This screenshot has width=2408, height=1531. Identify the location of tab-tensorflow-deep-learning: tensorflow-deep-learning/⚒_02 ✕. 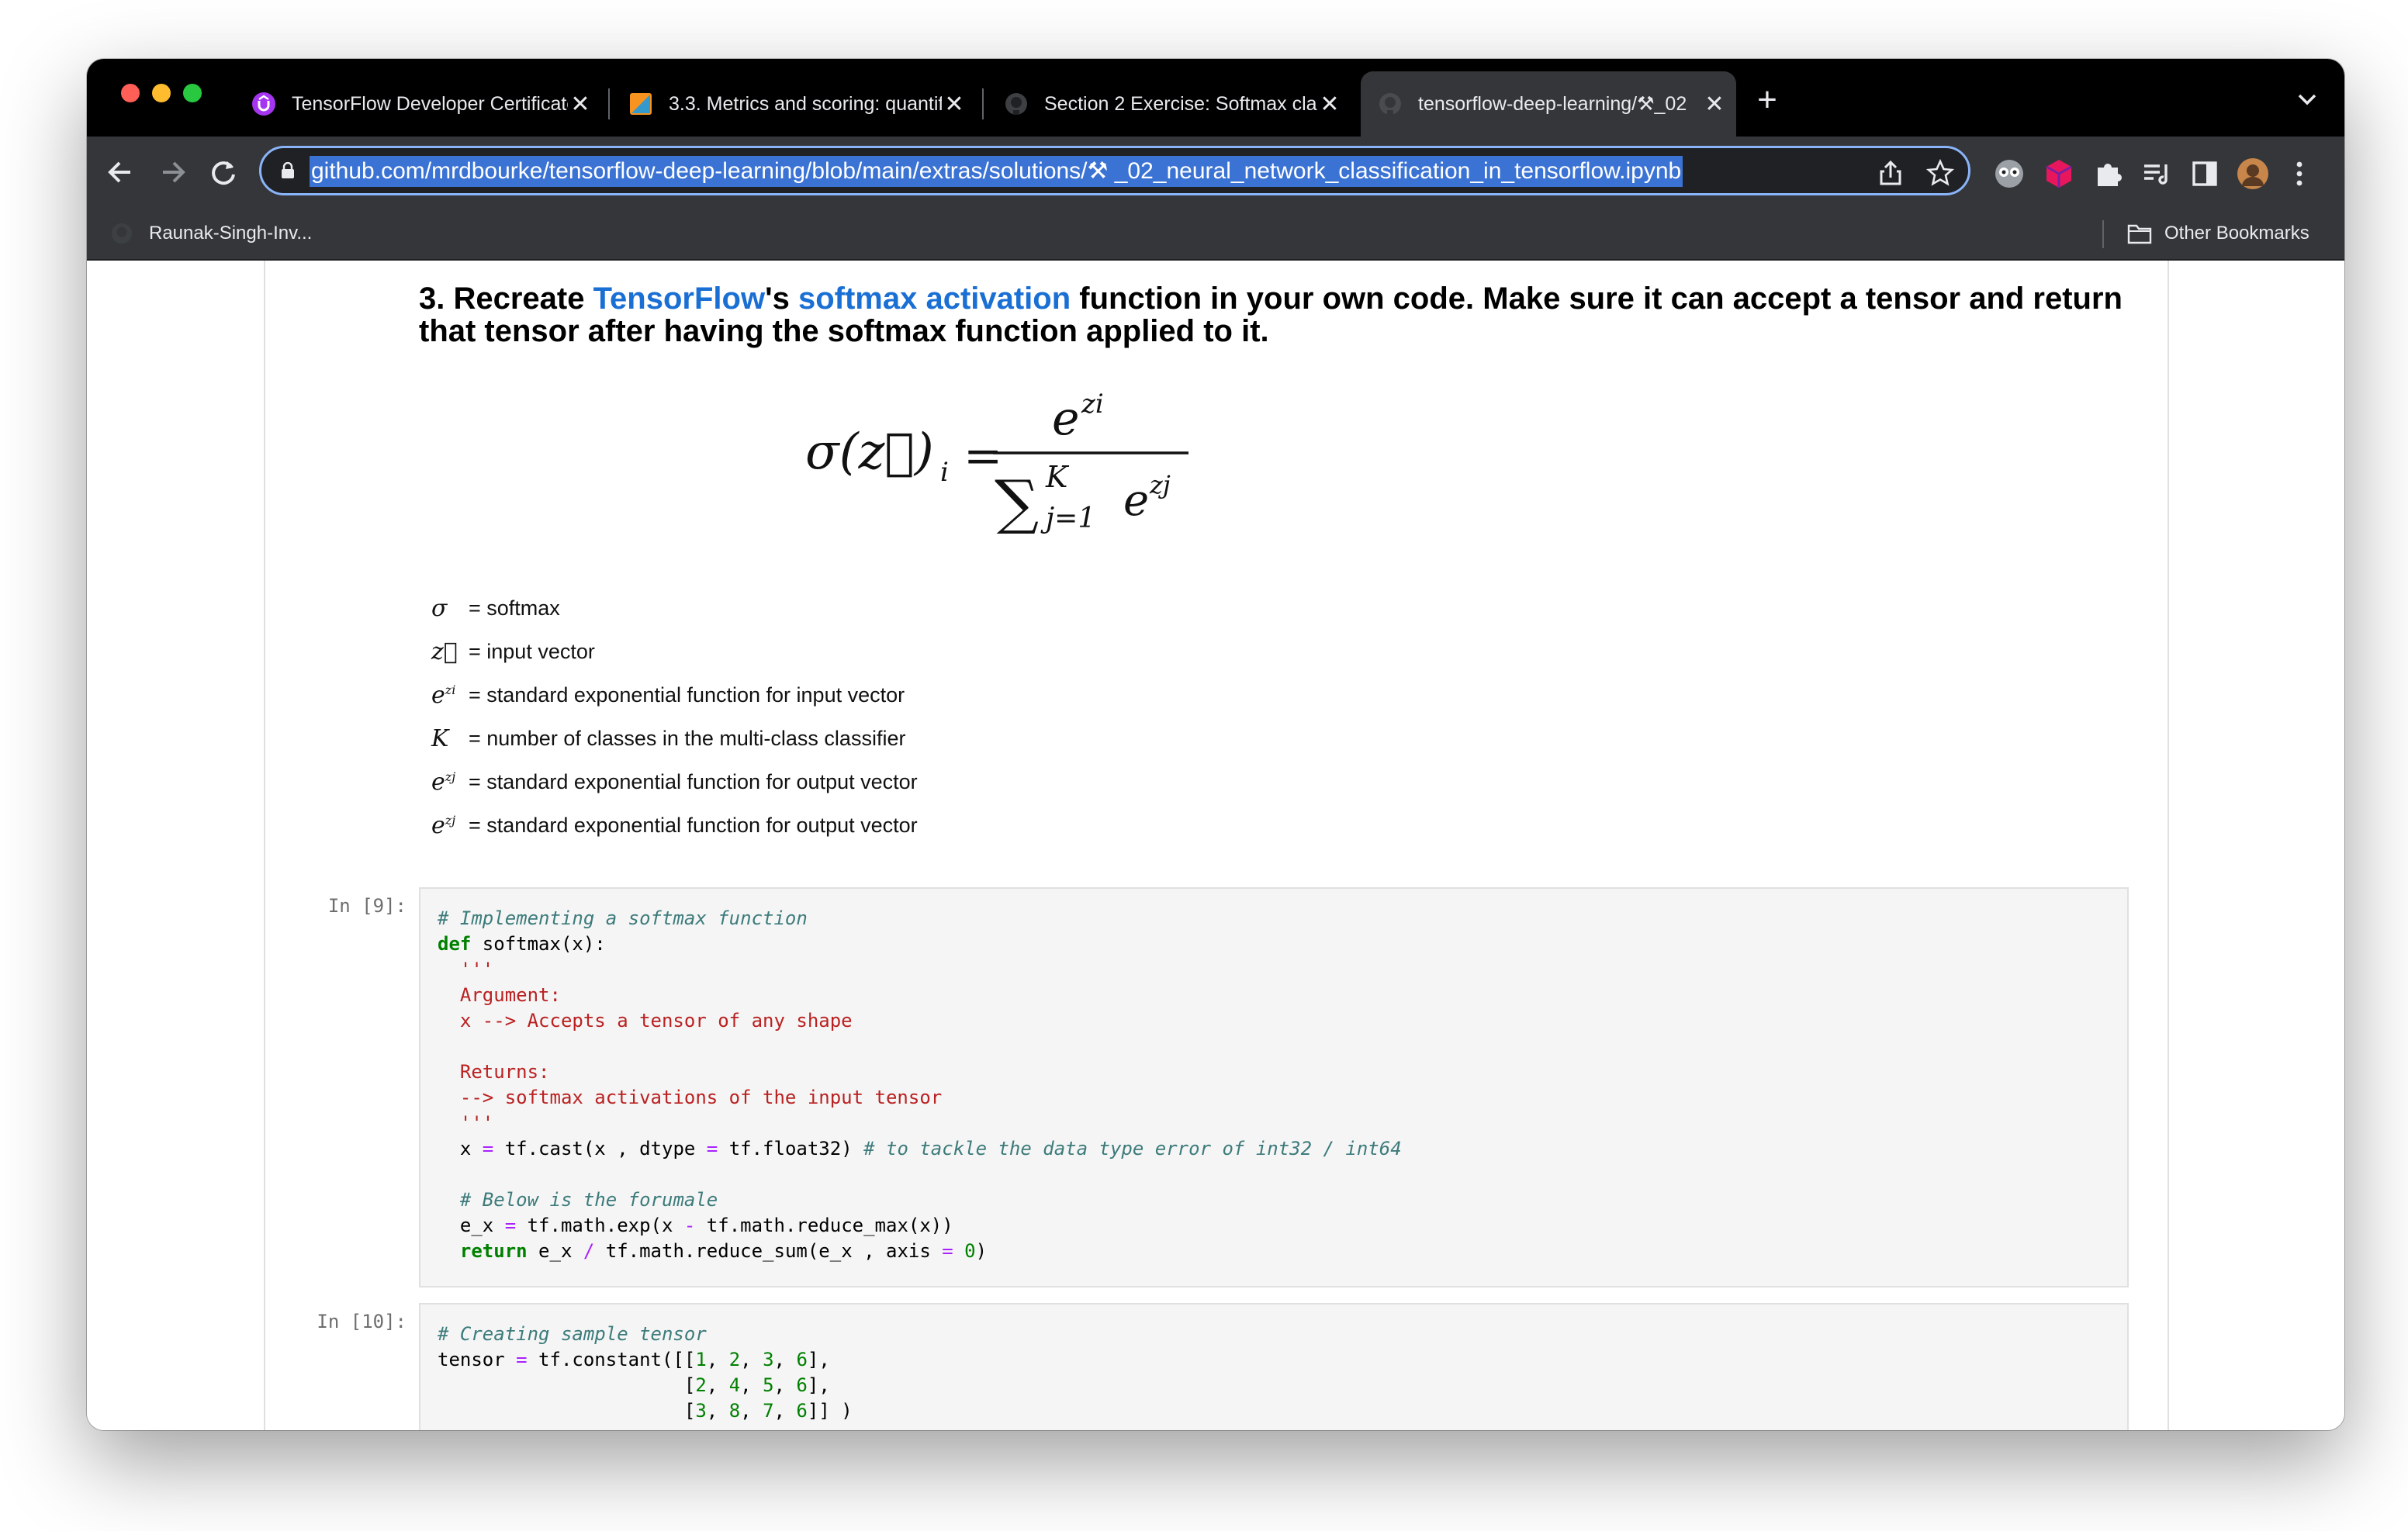
(1548, 104).